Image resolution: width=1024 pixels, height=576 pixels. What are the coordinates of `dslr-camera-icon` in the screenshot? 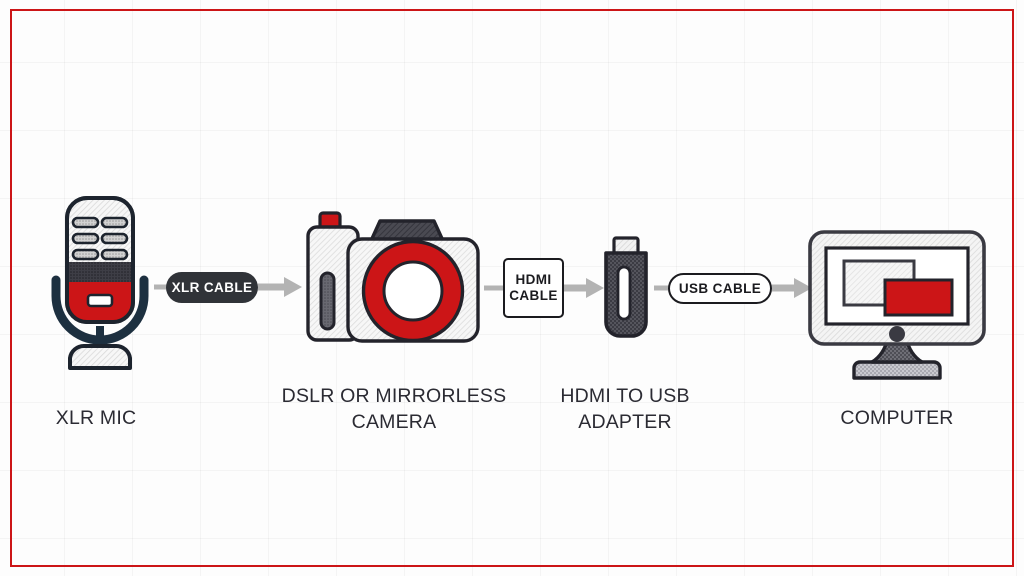 It's located at (393, 277).